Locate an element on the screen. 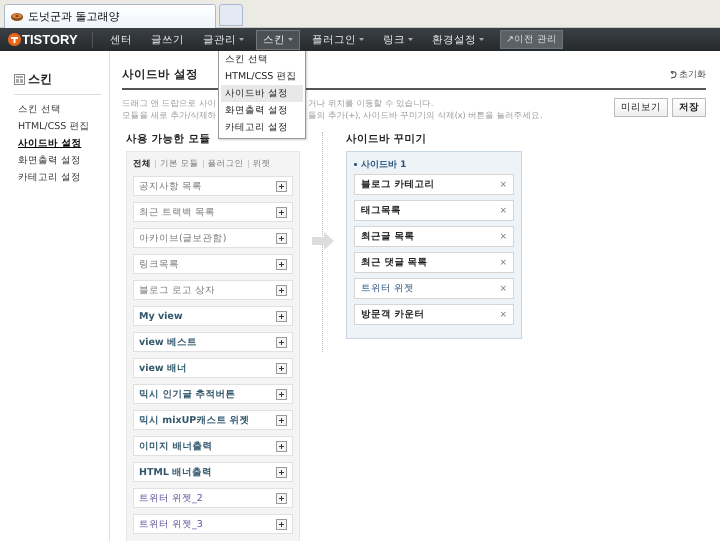 This screenshot has height=541, width=720. module-label: 최근 댓글 목록 is located at coordinates (394, 262).